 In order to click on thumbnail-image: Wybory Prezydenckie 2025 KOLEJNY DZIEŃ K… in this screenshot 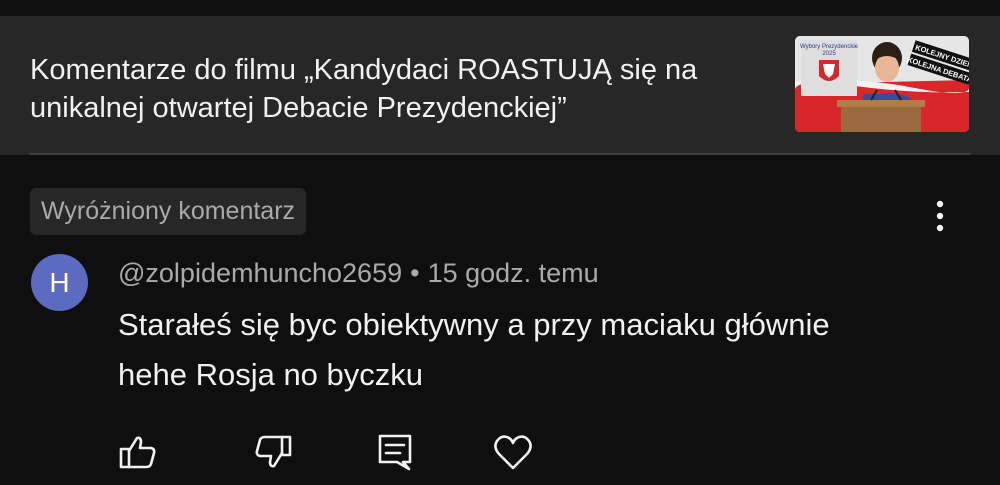, I will do `click(882, 84)`.